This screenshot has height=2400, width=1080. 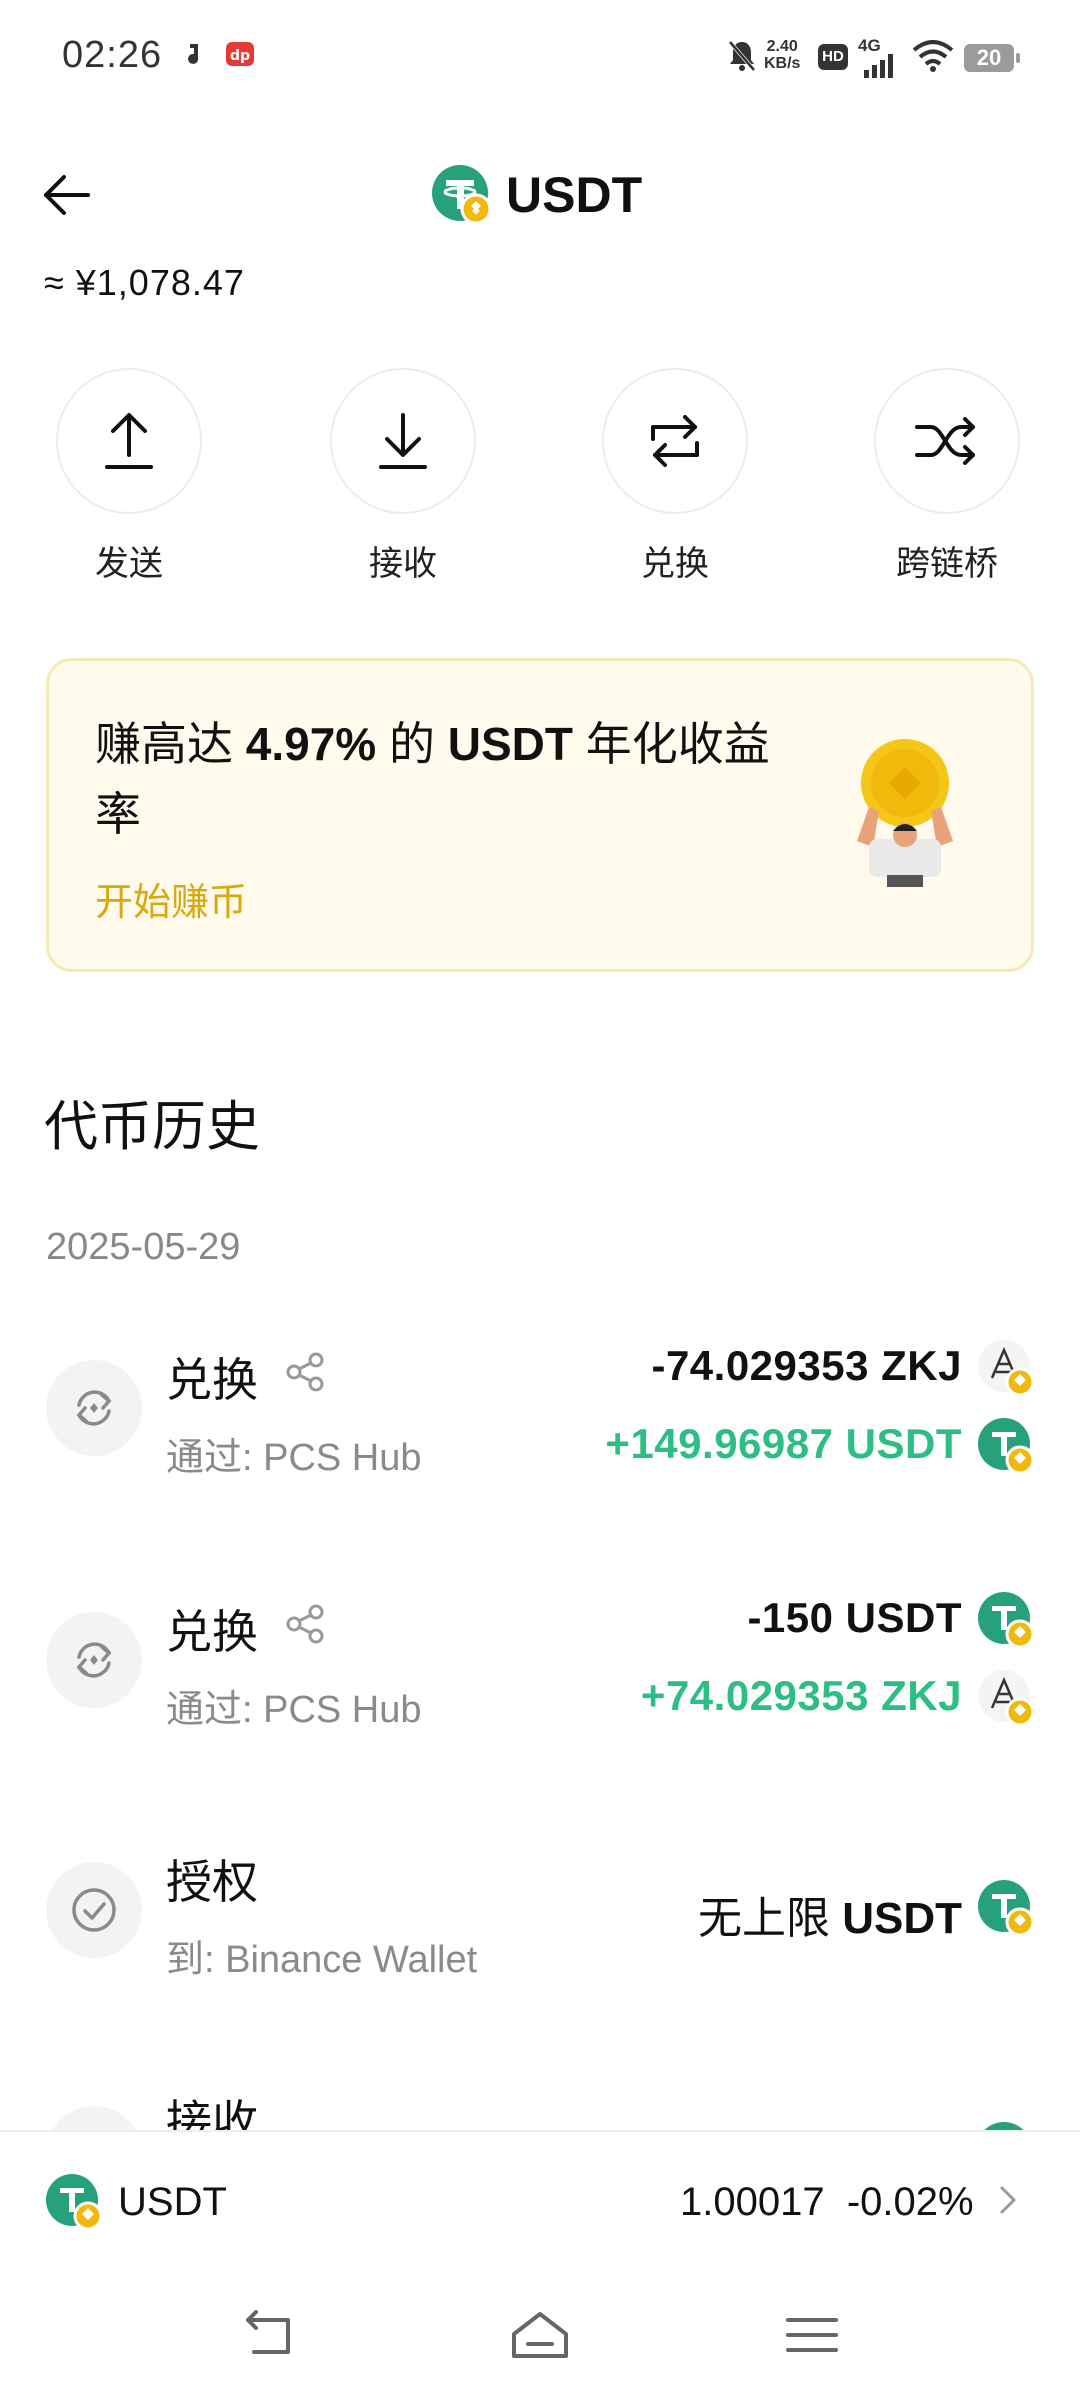 I want to click on hd-badge: HD, so click(x=833, y=57).